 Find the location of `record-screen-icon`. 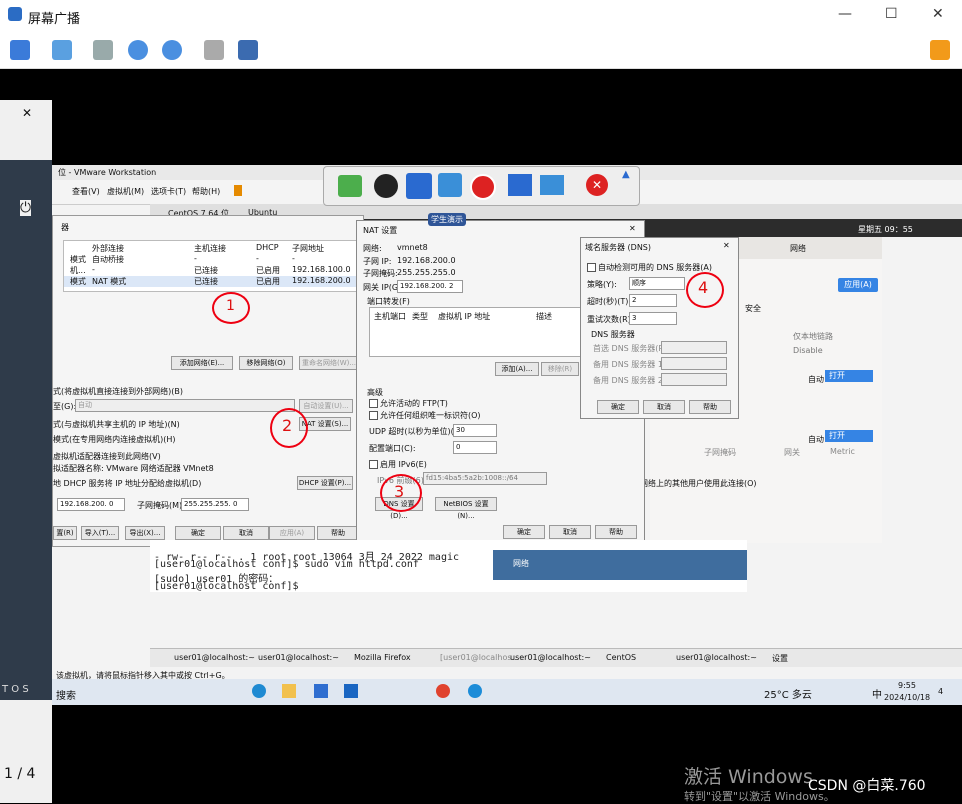

record-screen-icon is located at coordinates (248, 50).